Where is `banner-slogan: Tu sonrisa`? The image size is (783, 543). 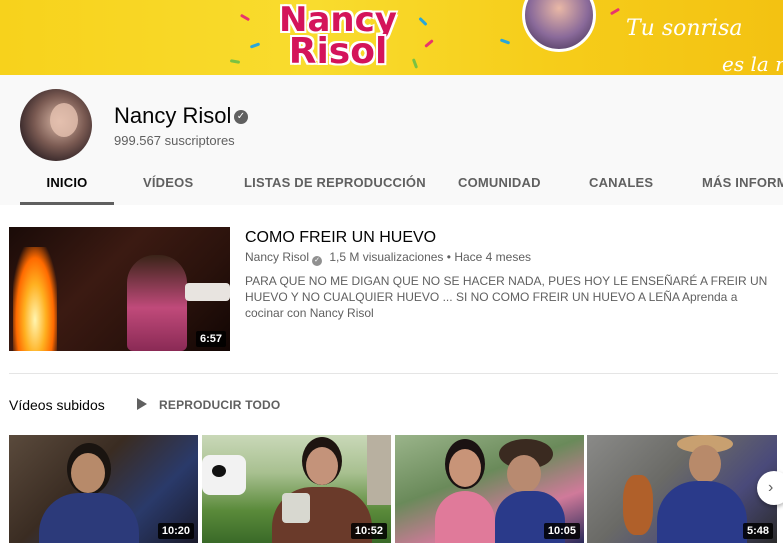
banner-slogan: Tu sonrisa is located at coordinates (684, 28).